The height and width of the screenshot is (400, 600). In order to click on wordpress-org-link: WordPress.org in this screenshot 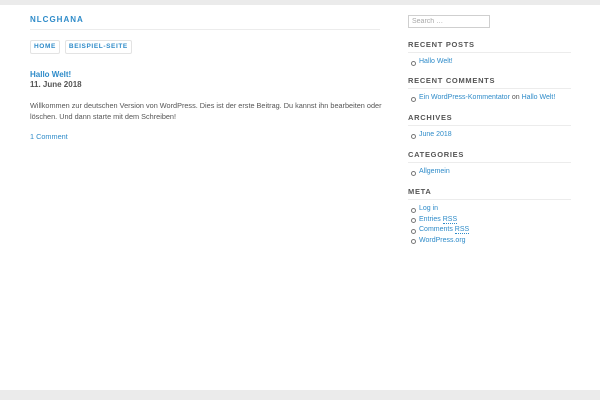, I will do `click(442, 240)`.